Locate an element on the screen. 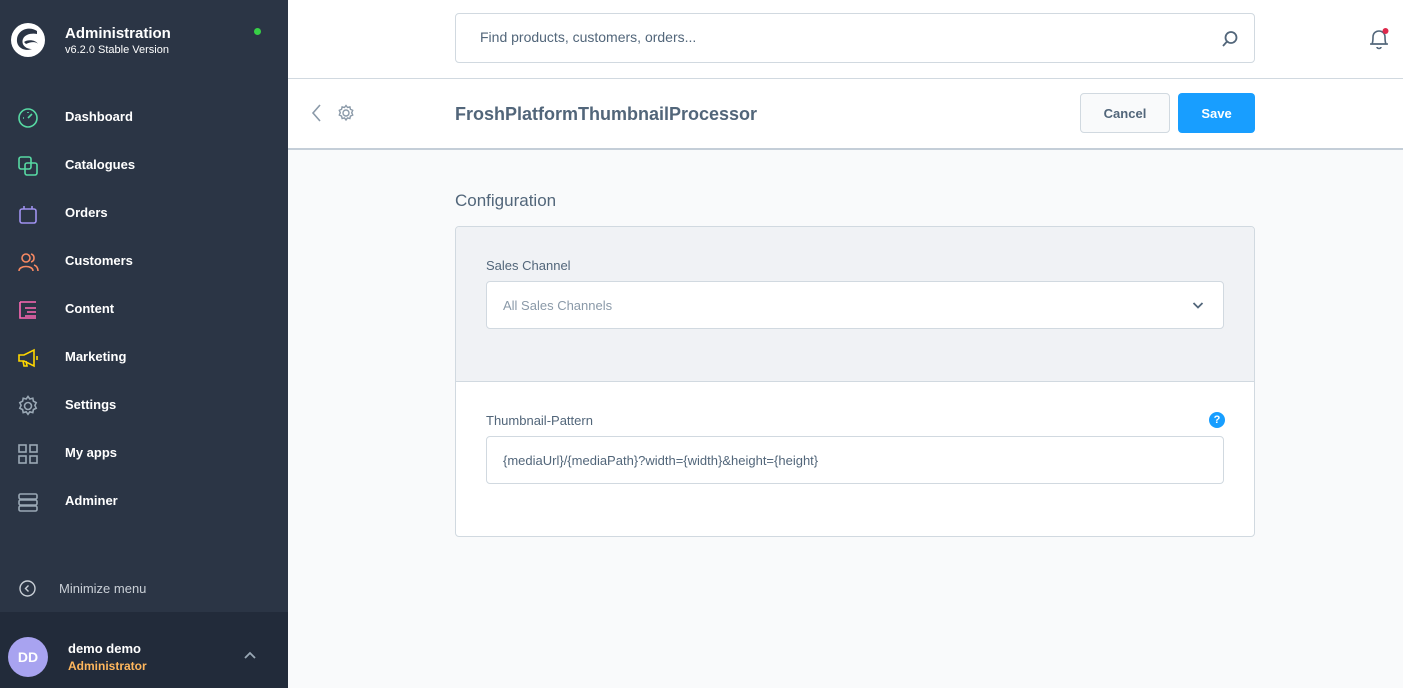  customers-icon is located at coordinates (28, 262).